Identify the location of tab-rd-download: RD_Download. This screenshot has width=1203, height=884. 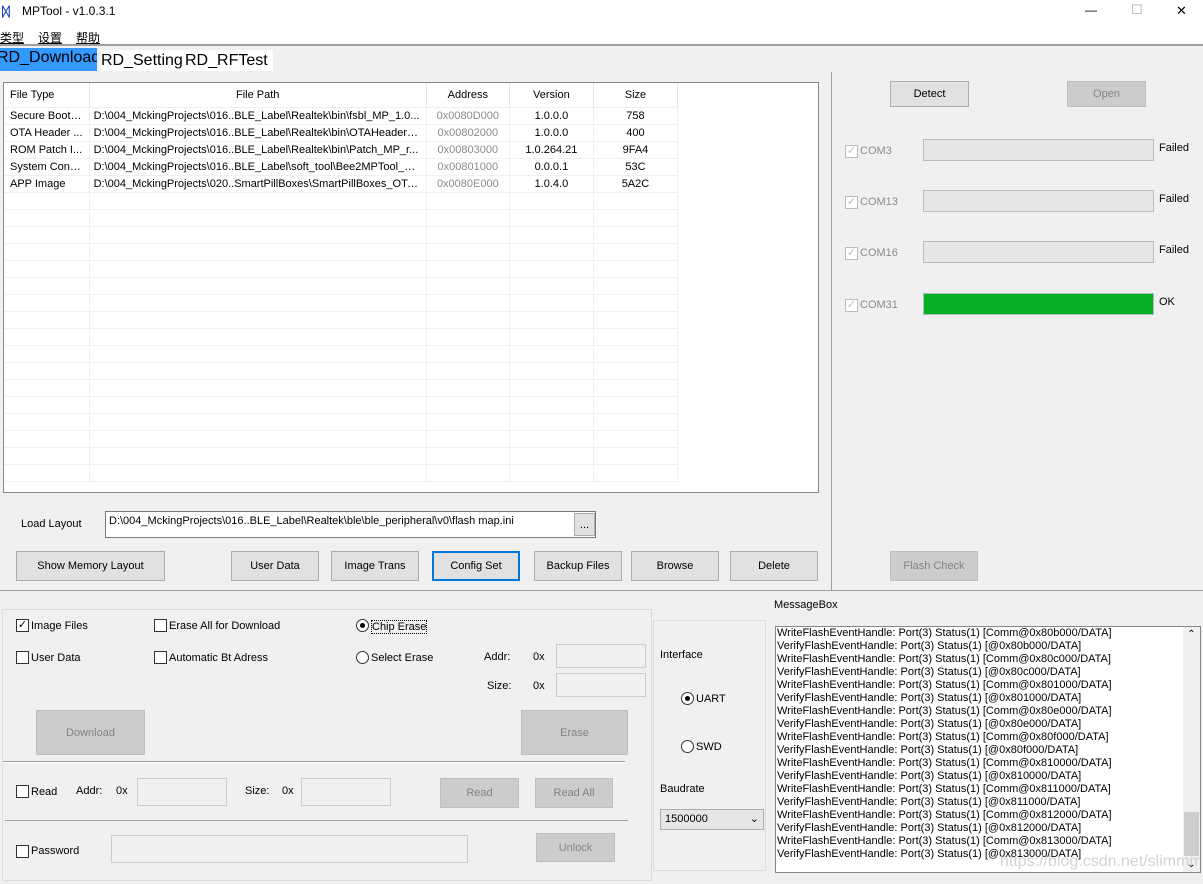
(48, 59).